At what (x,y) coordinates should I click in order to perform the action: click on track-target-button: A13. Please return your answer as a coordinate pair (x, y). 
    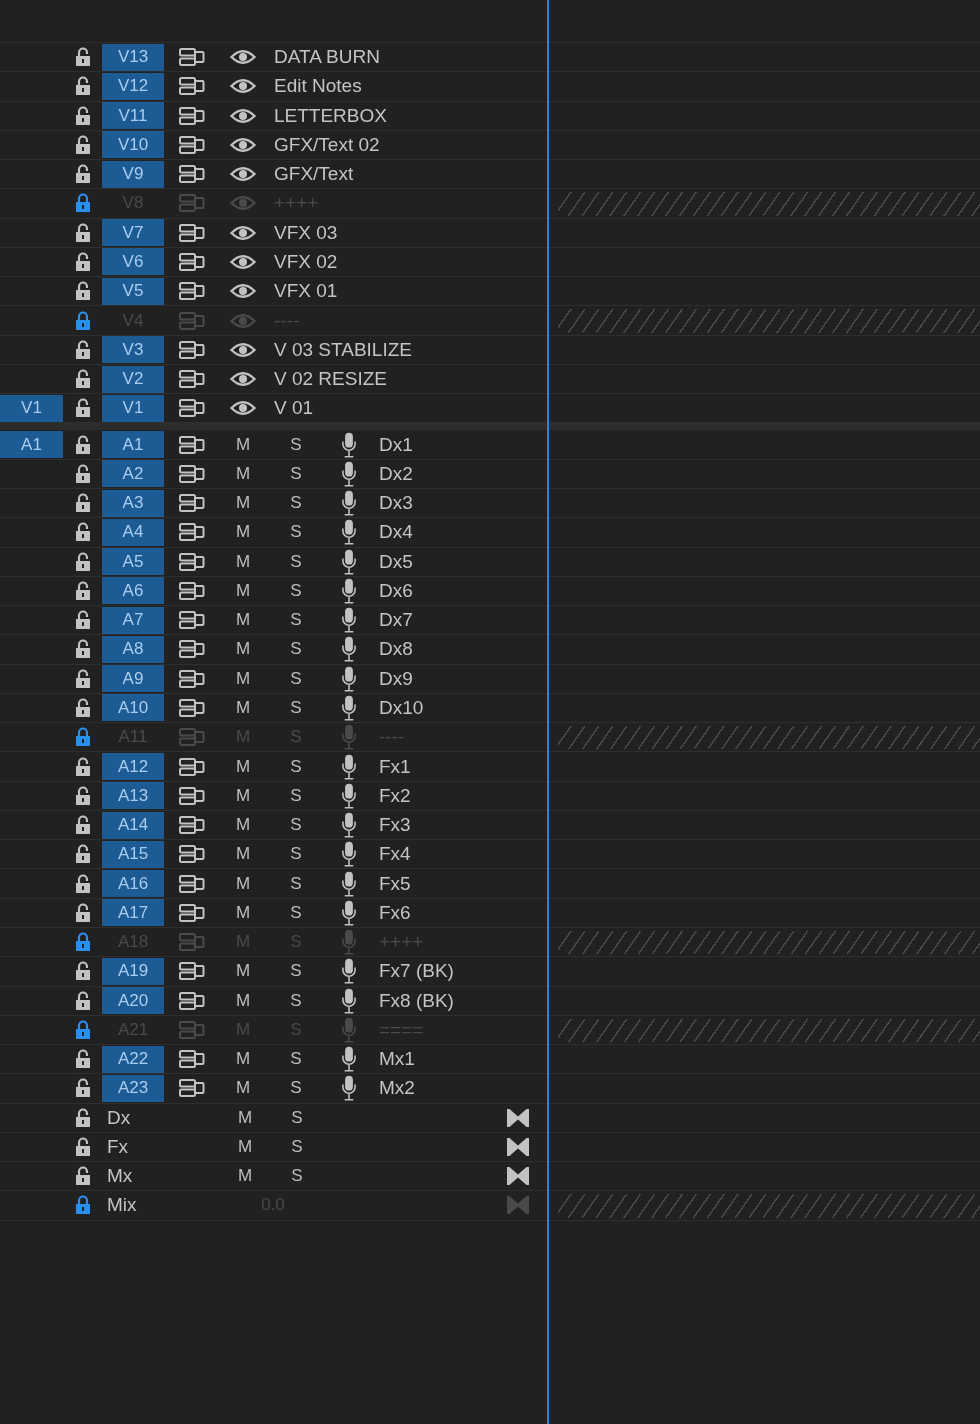
    Looking at the image, I should click on (133, 796).